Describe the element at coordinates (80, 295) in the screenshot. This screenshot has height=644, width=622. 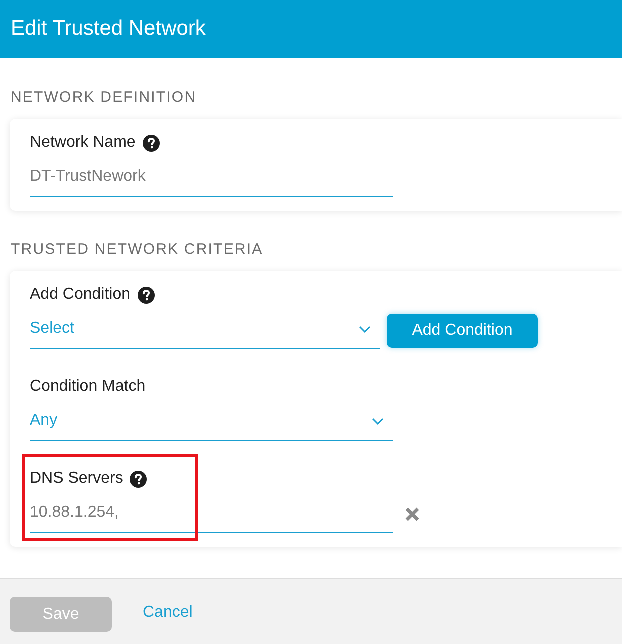
I see `field-label: Add Condition` at that location.